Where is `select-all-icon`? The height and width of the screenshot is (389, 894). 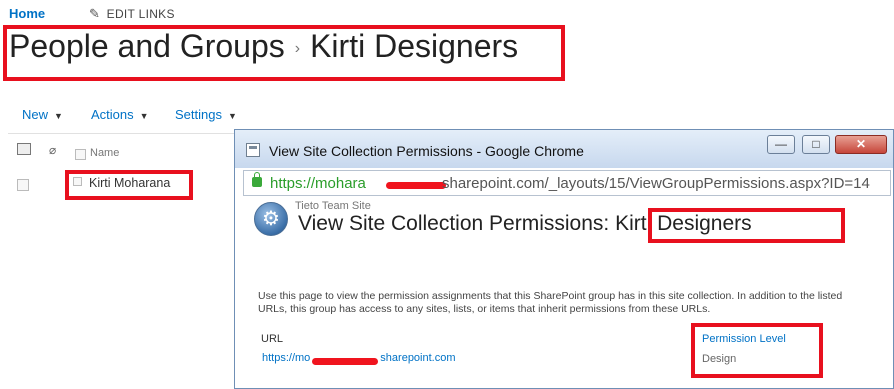
select-all-icon is located at coordinates (24, 149).